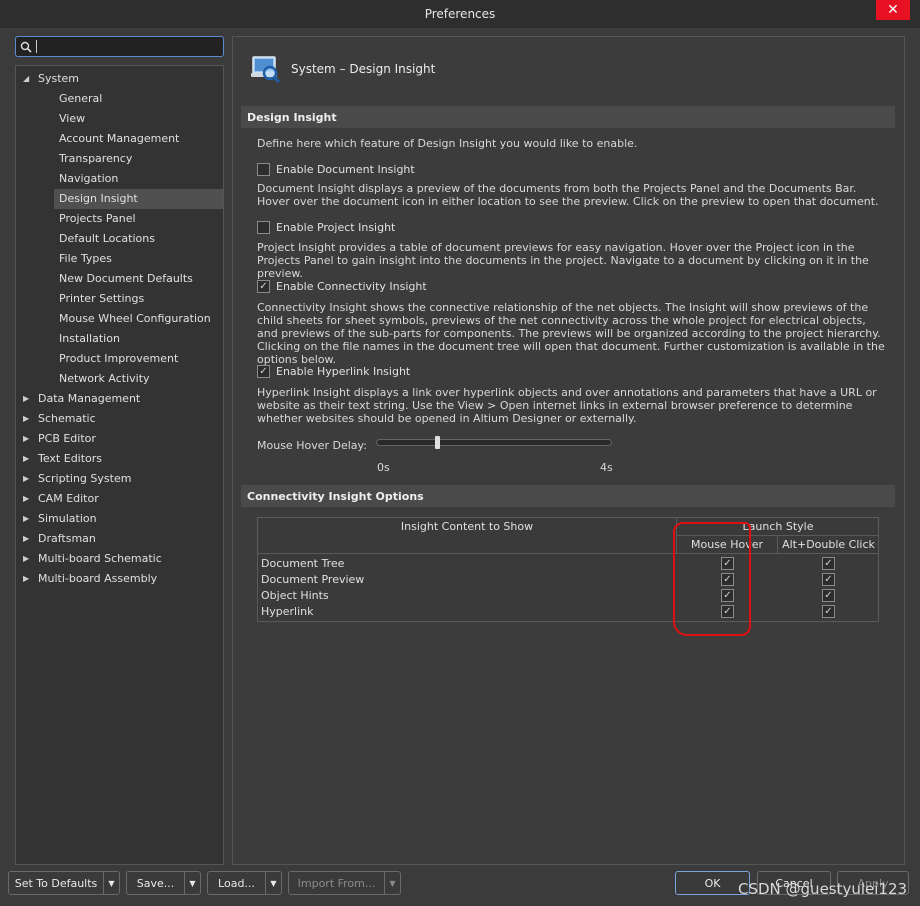 This screenshot has height=906, width=920. I want to click on tree-item-design-insight: Design Insight, so click(119, 199).